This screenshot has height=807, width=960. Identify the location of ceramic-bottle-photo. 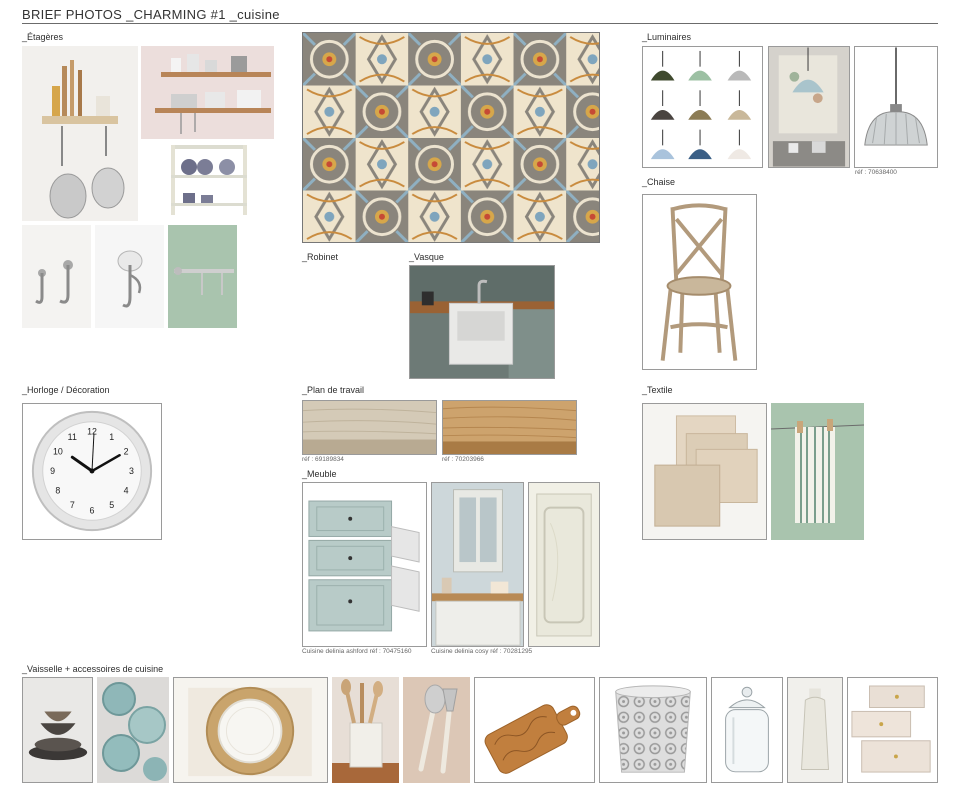
(815, 730).